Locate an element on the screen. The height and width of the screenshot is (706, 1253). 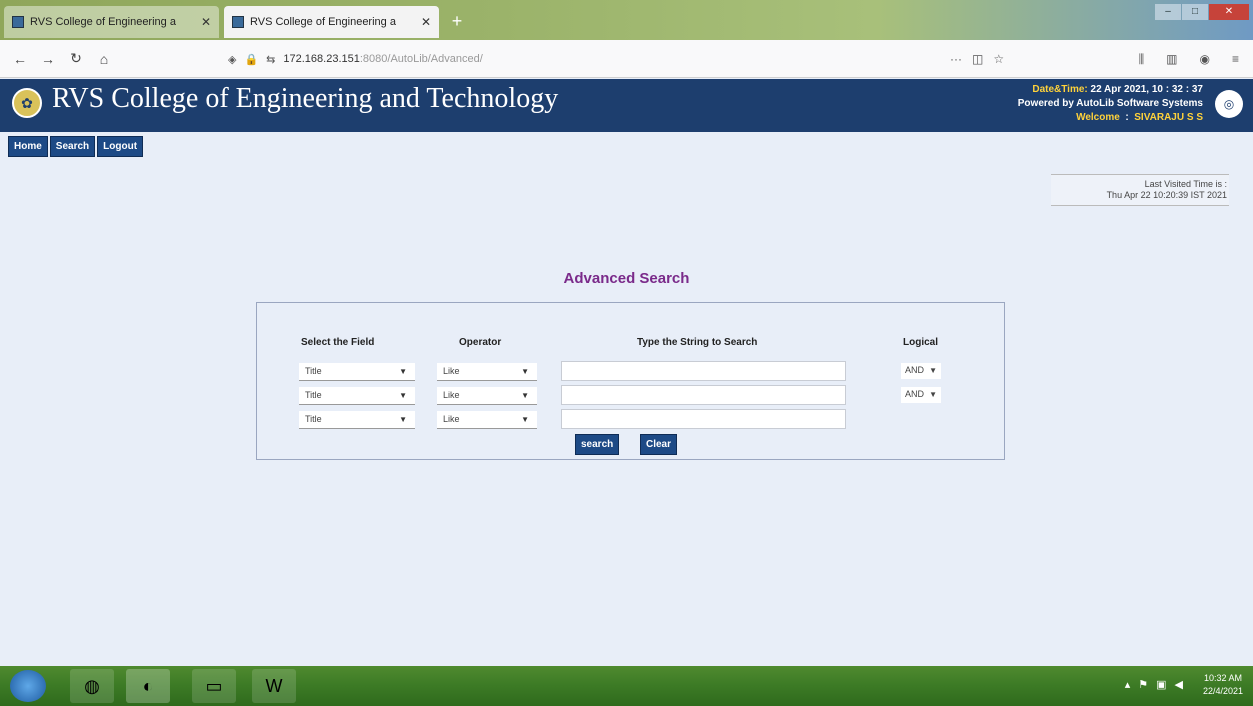
forward-icon: → is located at coordinates (48, 59).